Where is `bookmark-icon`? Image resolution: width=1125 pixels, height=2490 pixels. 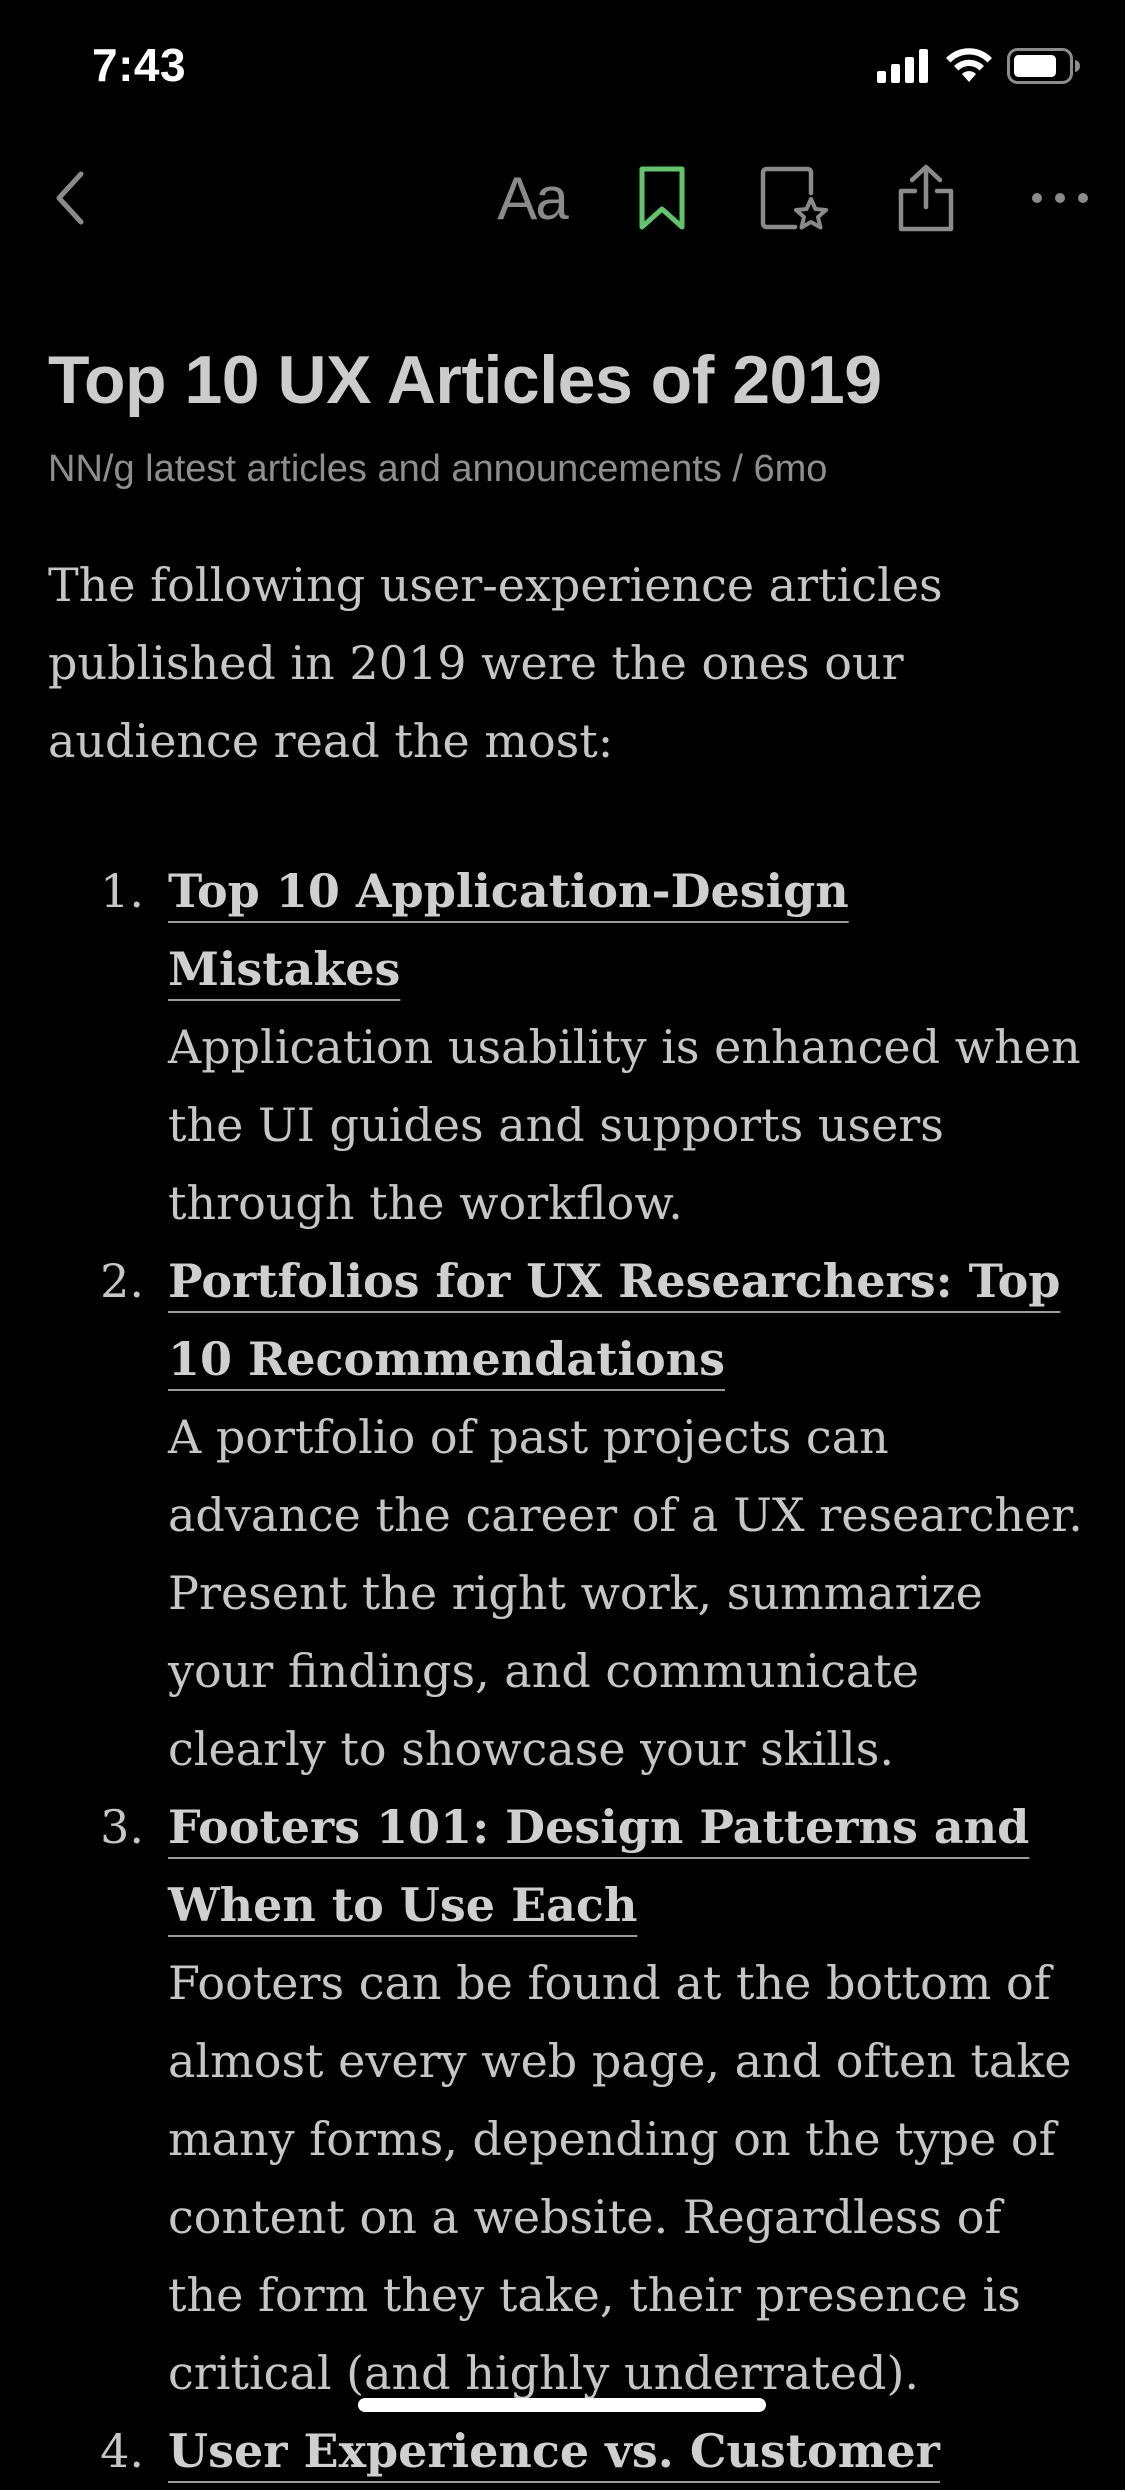
bookmark-icon is located at coordinates (662, 198).